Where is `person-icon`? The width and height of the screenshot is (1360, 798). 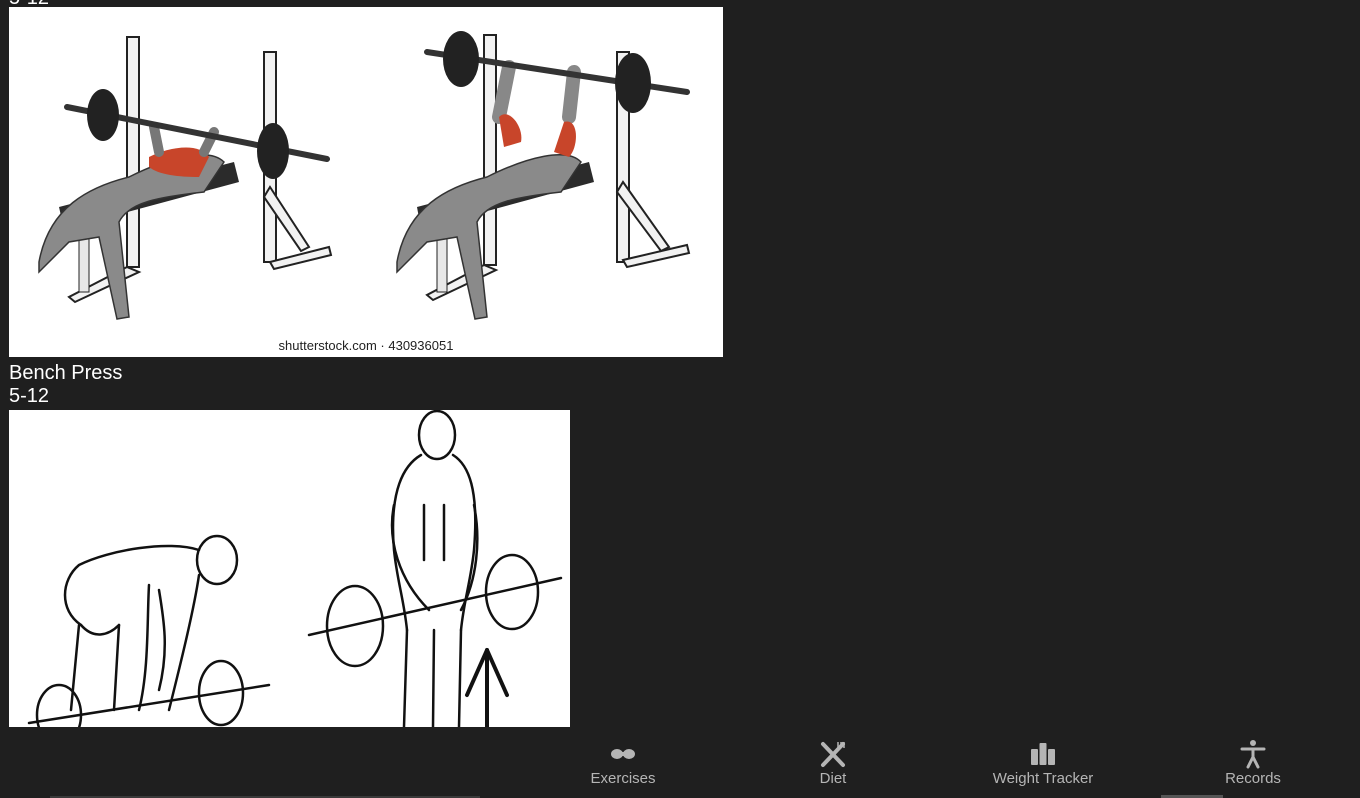 person-icon is located at coordinates (1253, 754).